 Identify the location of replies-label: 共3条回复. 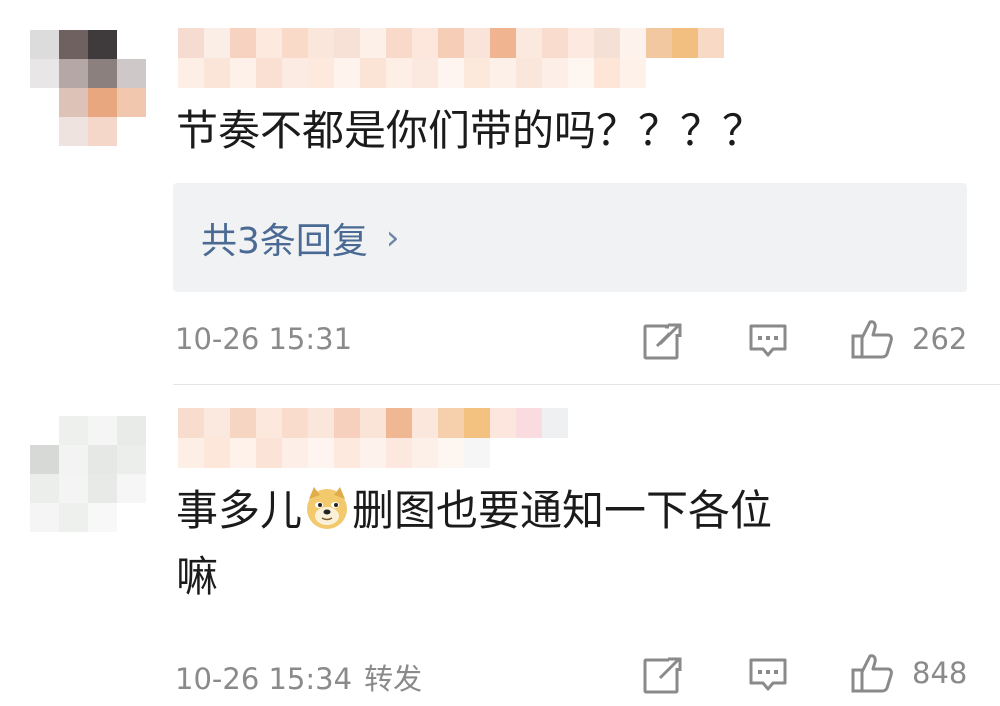
(284, 241).